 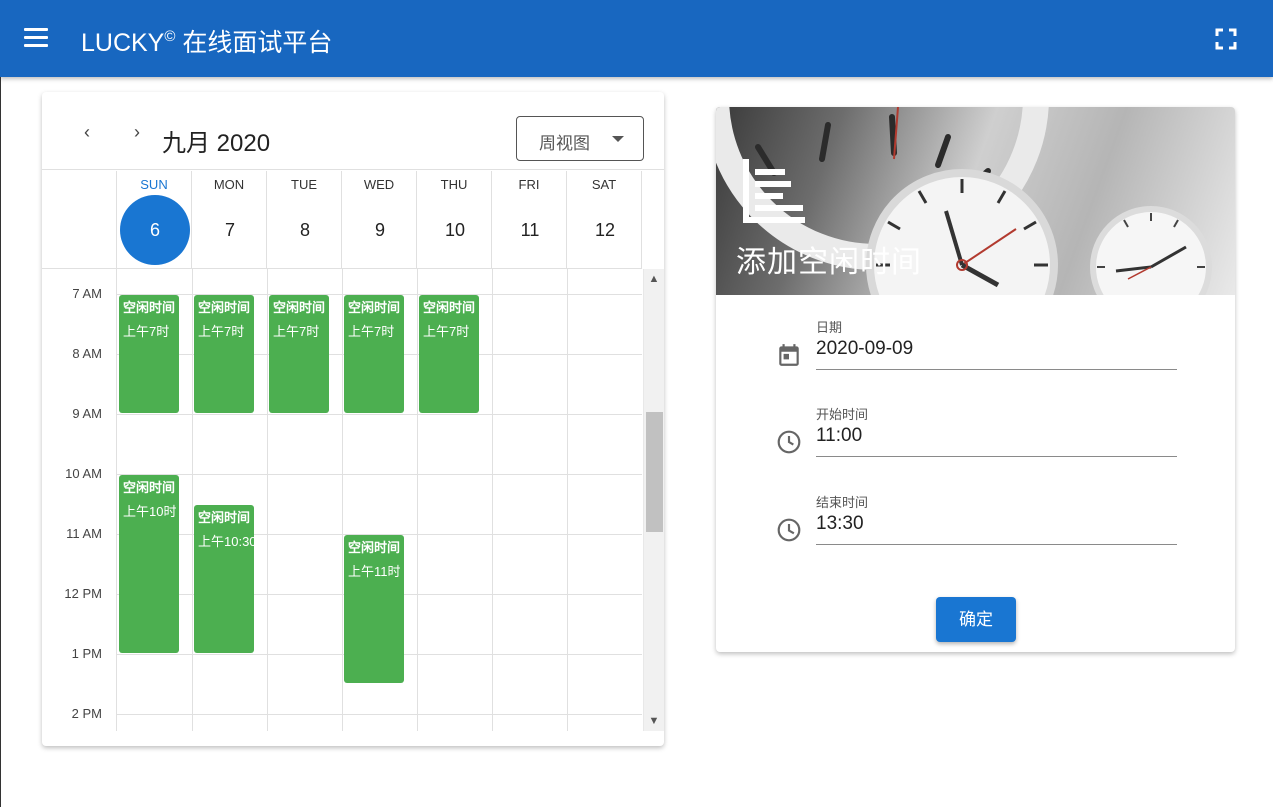 What do you see at coordinates (605, 230) in the screenshot?
I see `date-number: 12` at bounding box center [605, 230].